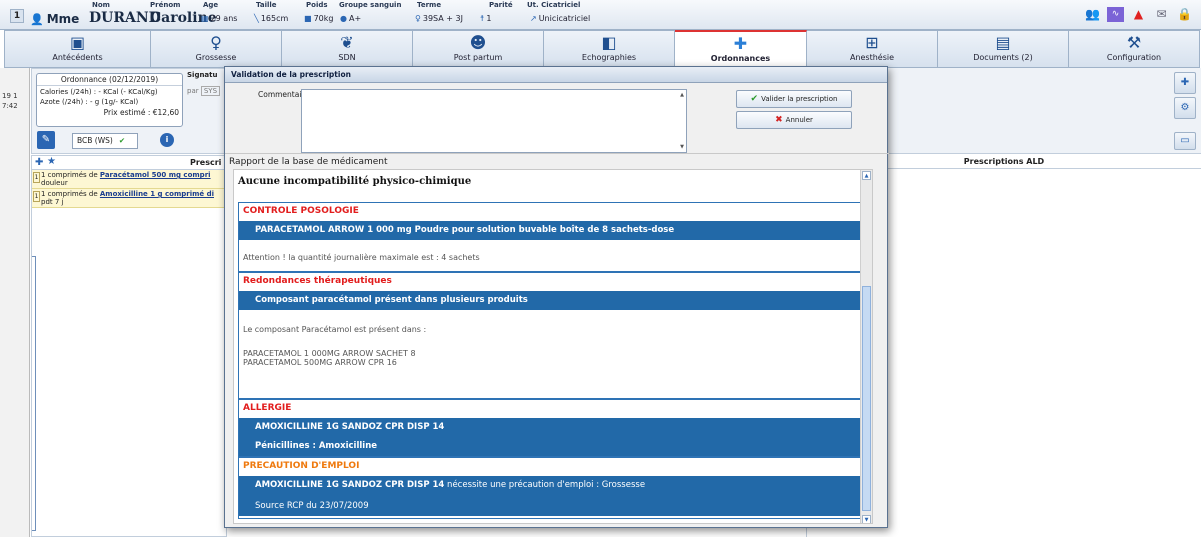 Image resolution: width=1201 pixels, height=537 pixels. I want to click on dialog-title: Validation de la prescription, so click(556, 75).